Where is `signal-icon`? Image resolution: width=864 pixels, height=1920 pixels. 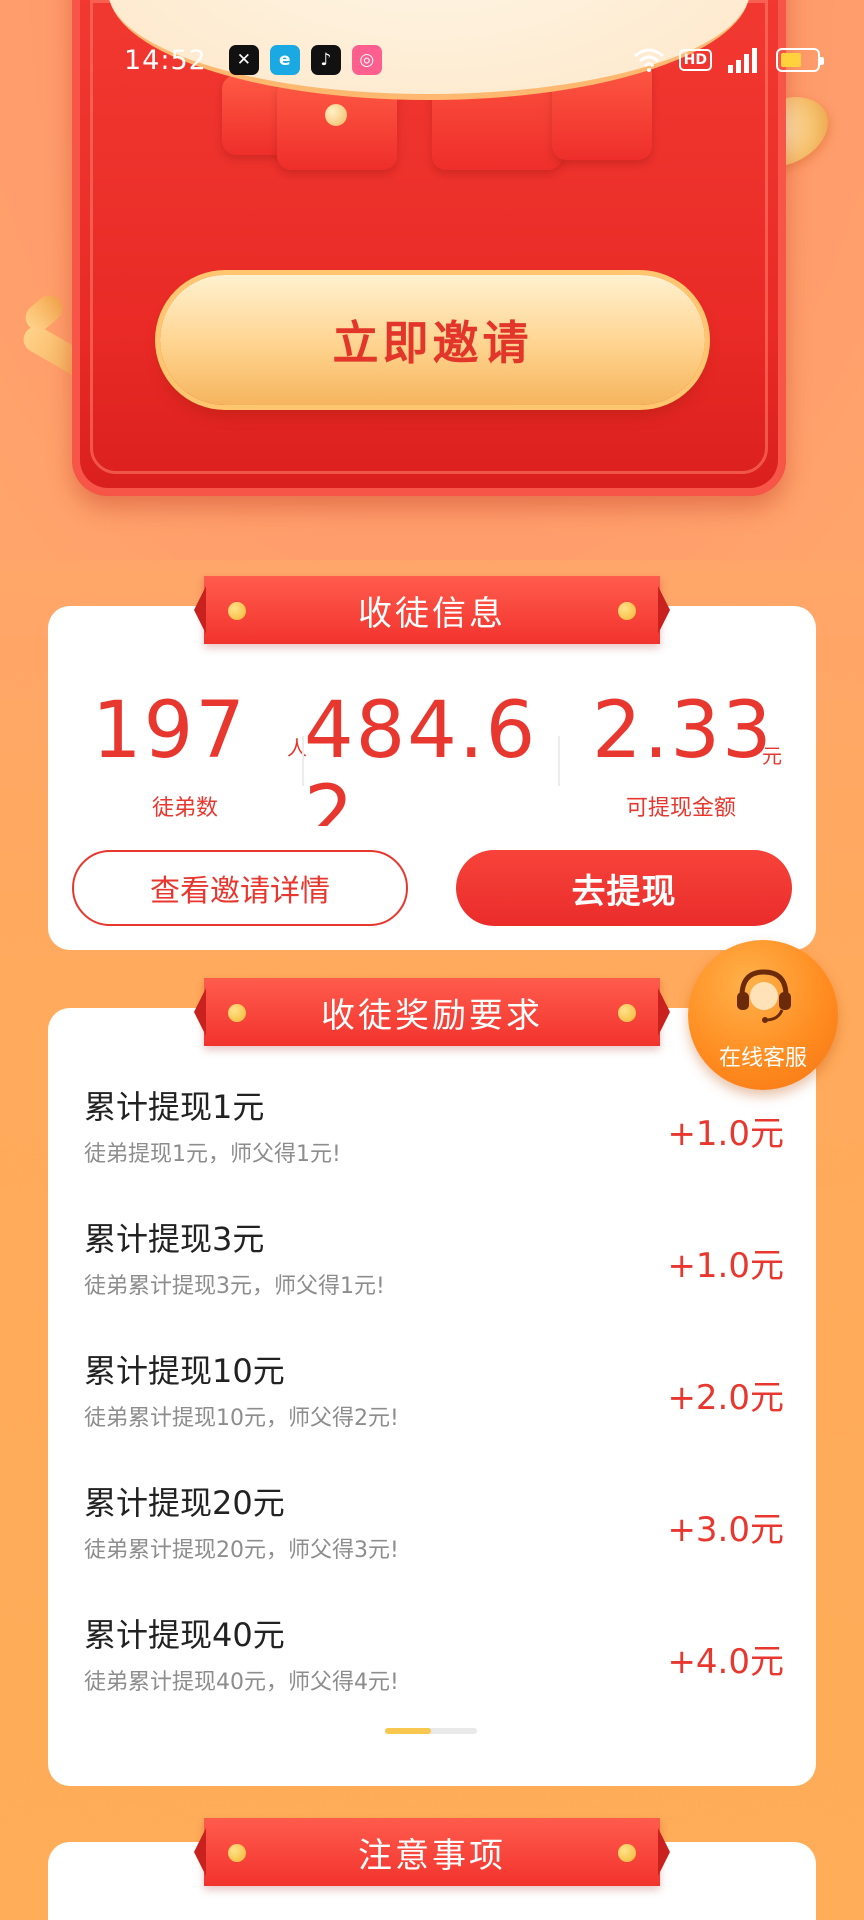
signal-icon is located at coordinates (742, 60).